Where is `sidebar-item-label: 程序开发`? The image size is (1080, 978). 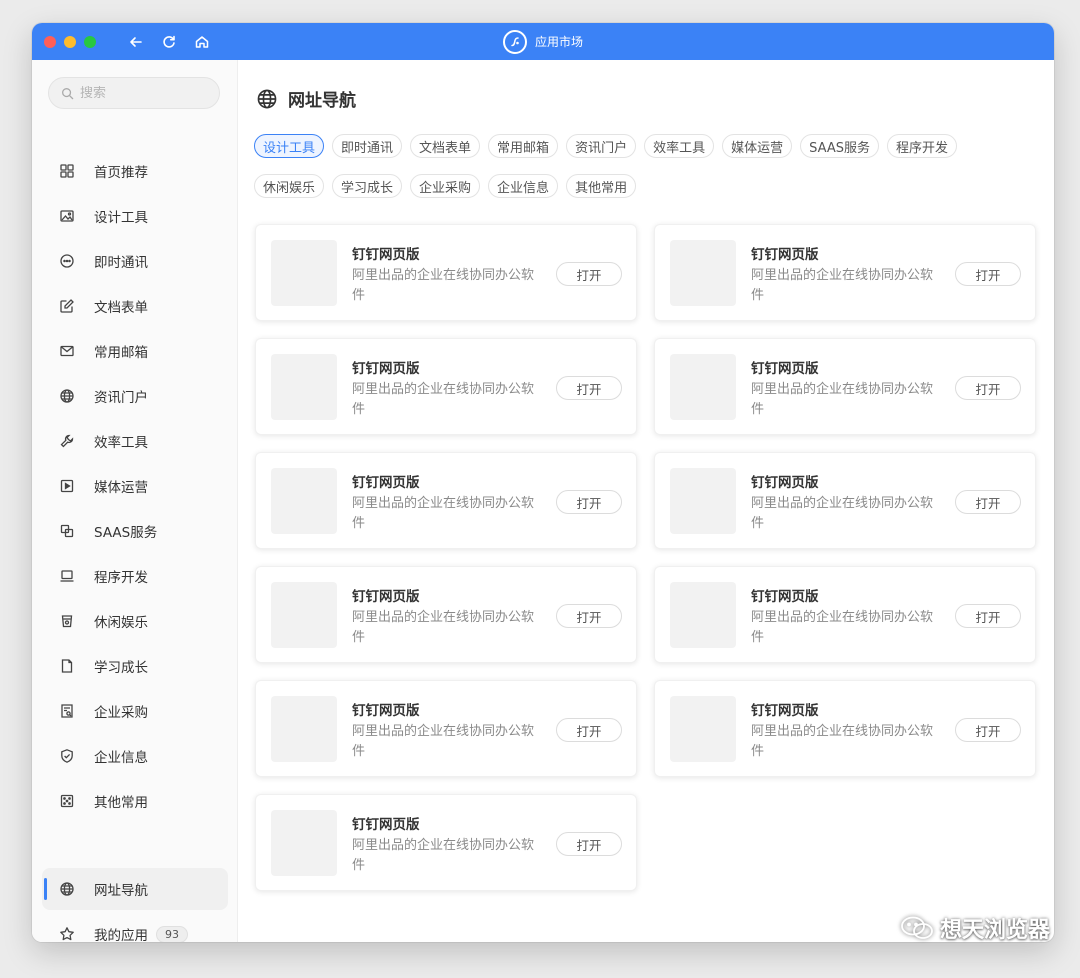
sidebar-item-label: 程序开发 is located at coordinates (121, 578).